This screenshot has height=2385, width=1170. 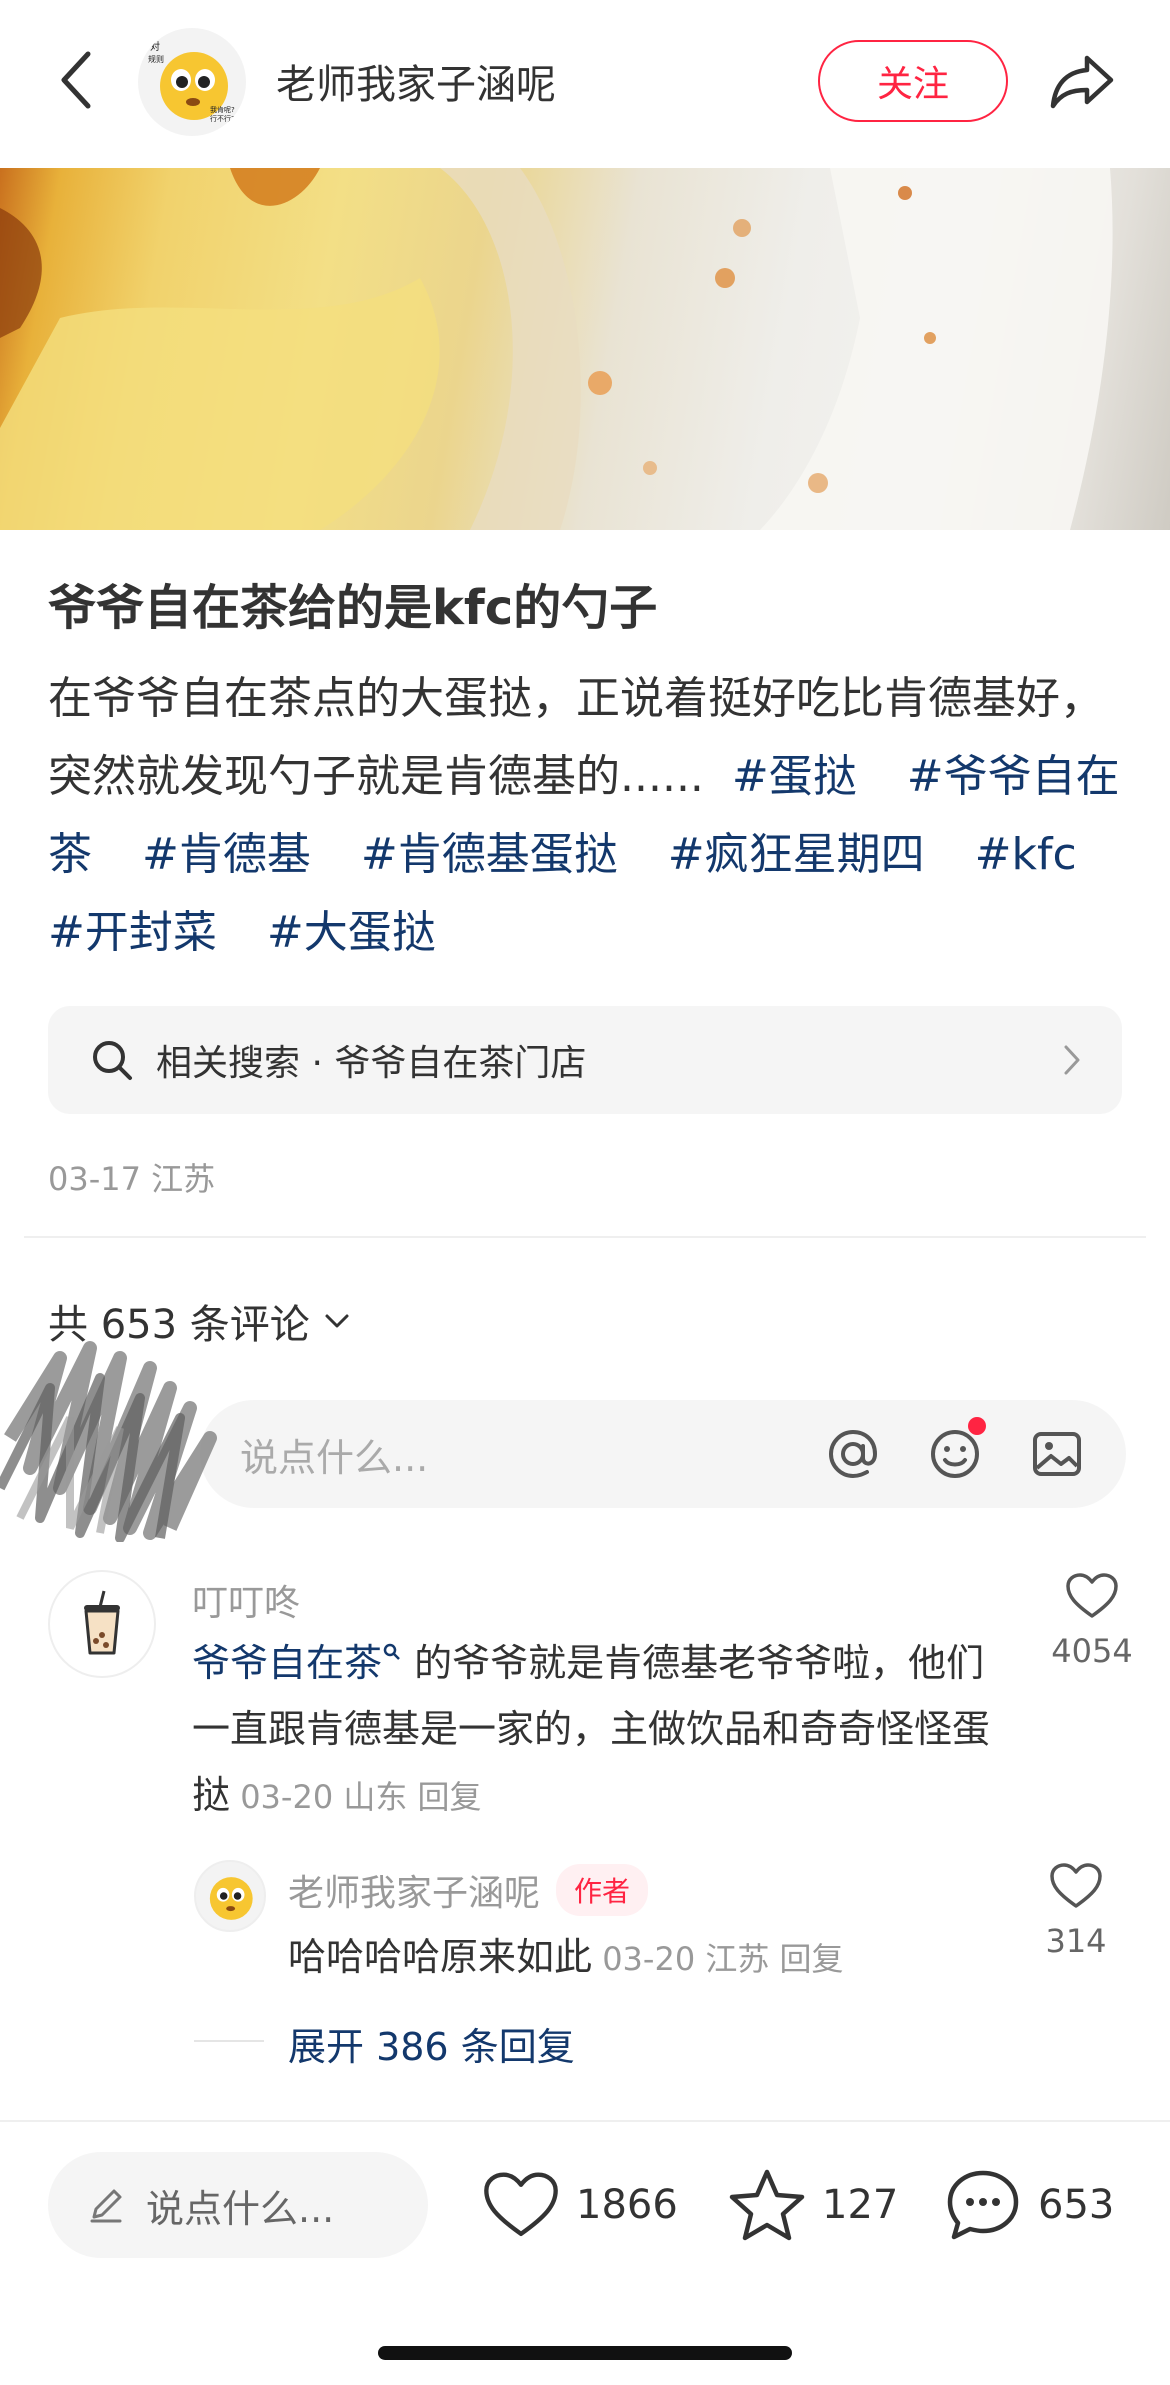 I want to click on favorite-button: 127, so click(x=813, y=2205).